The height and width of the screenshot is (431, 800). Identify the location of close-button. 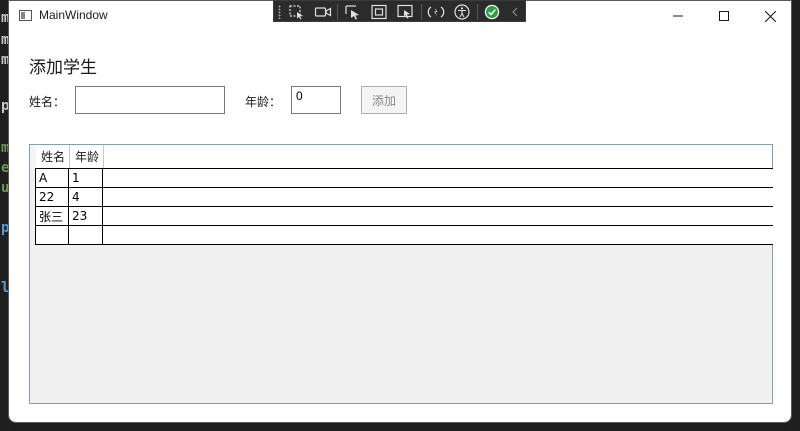
(769, 16).